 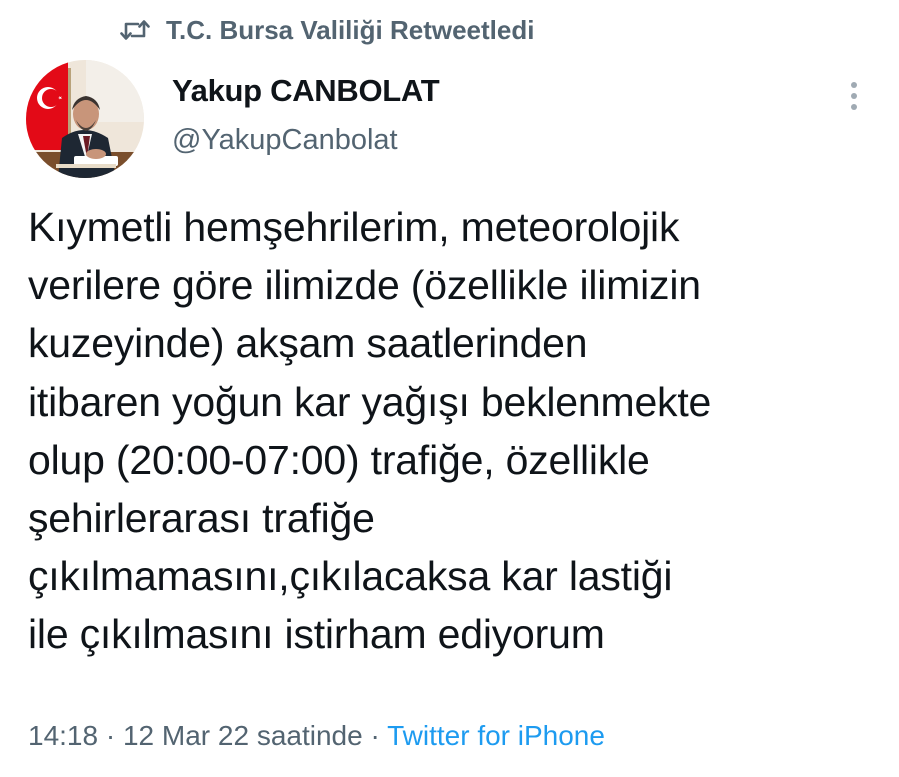 What do you see at coordinates (135, 30) in the screenshot?
I see `retweet-icon` at bounding box center [135, 30].